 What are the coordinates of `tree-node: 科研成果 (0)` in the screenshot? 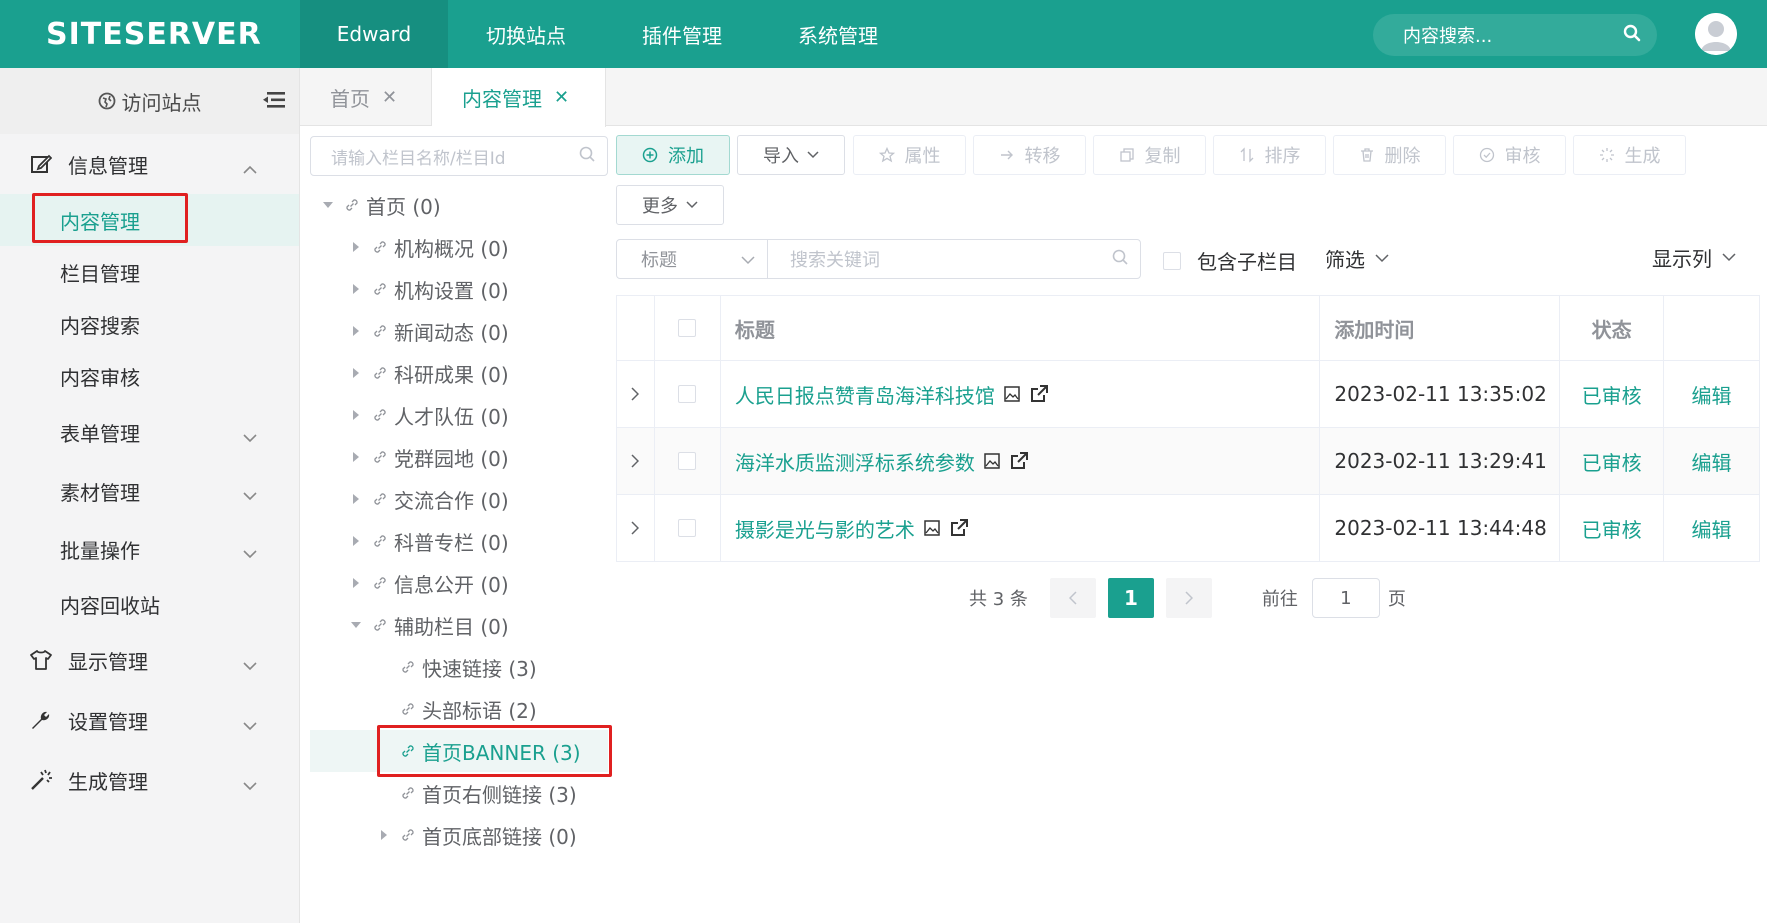 It's located at (459, 373).